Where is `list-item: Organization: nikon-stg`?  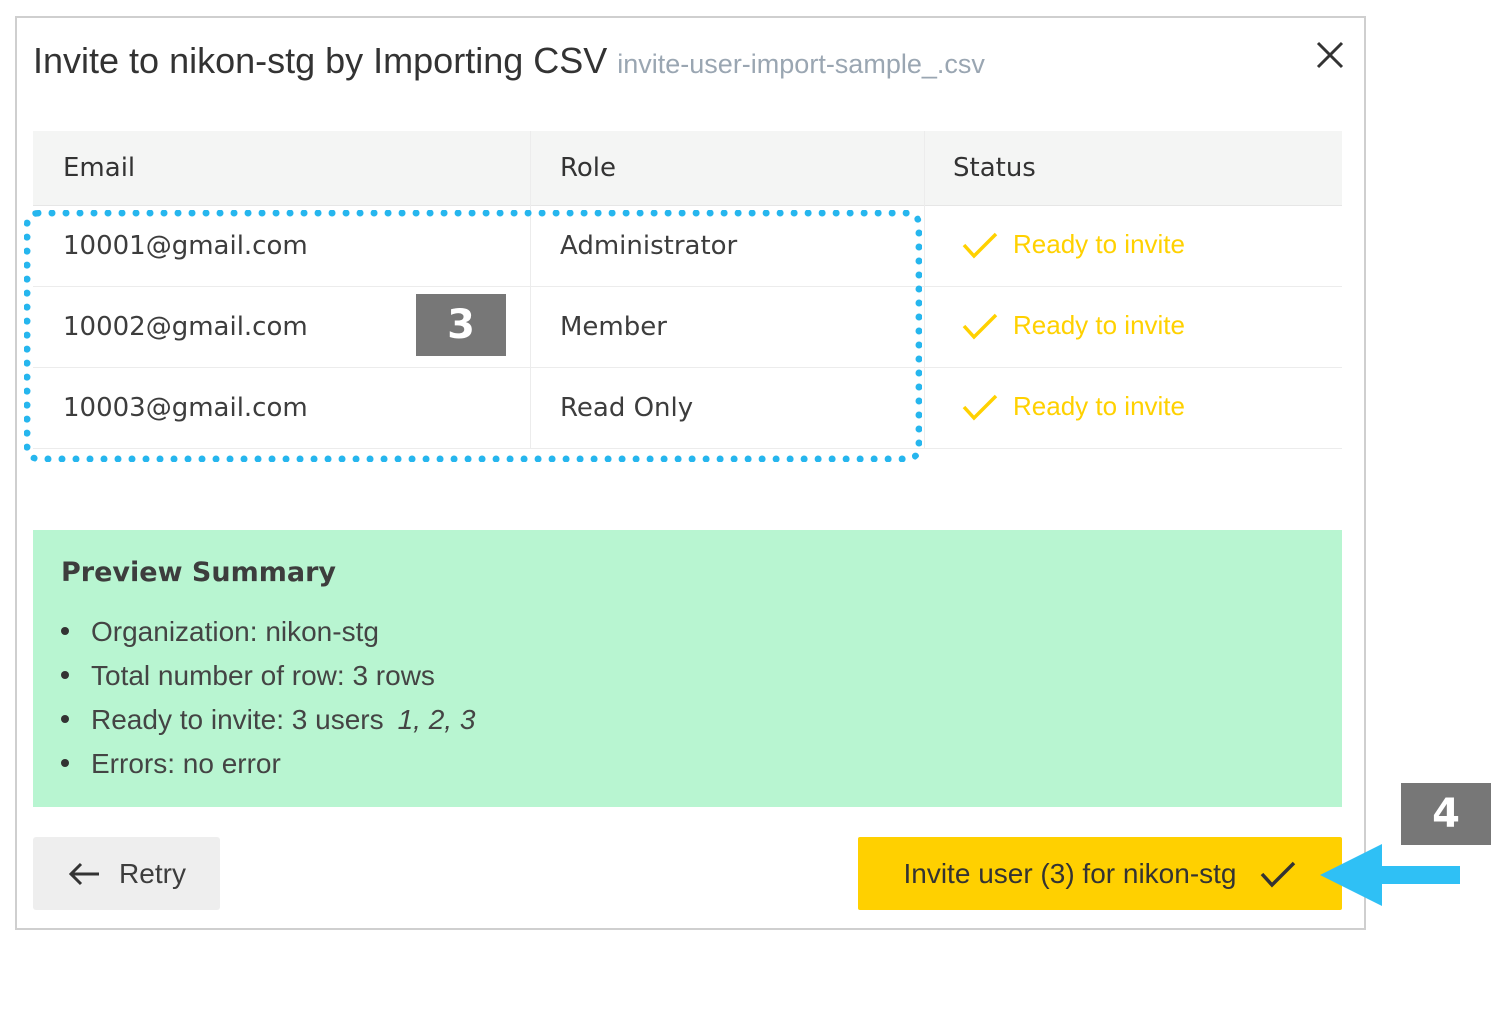
list-item: Organization: nikon-stg is located at coordinates (268, 634).